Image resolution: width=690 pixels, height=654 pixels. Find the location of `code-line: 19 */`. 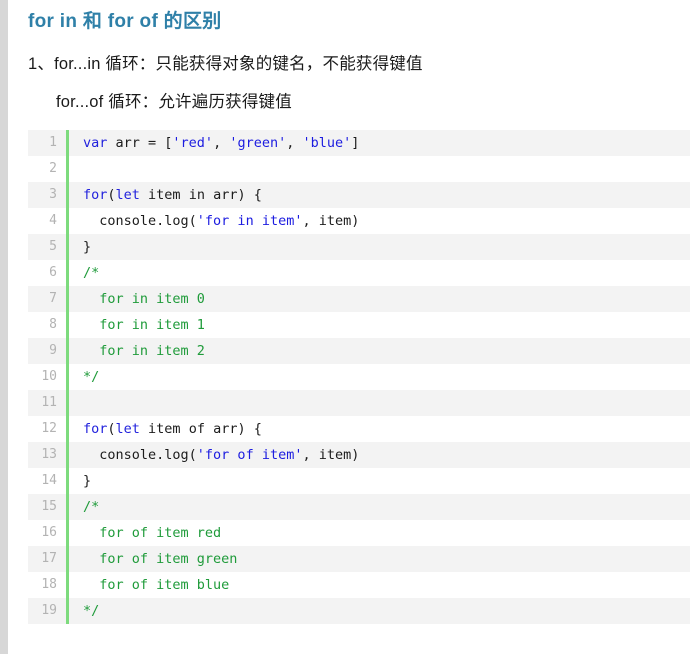

code-line: 19 */ is located at coordinates (359, 611).